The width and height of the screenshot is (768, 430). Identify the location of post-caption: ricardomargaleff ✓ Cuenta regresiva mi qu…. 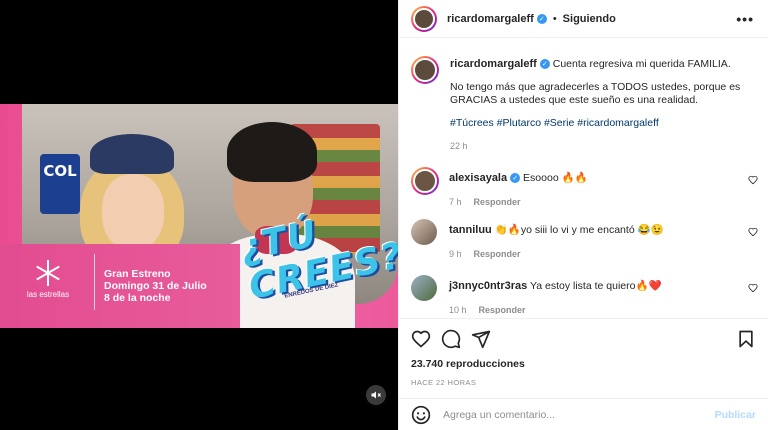
(583, 102).